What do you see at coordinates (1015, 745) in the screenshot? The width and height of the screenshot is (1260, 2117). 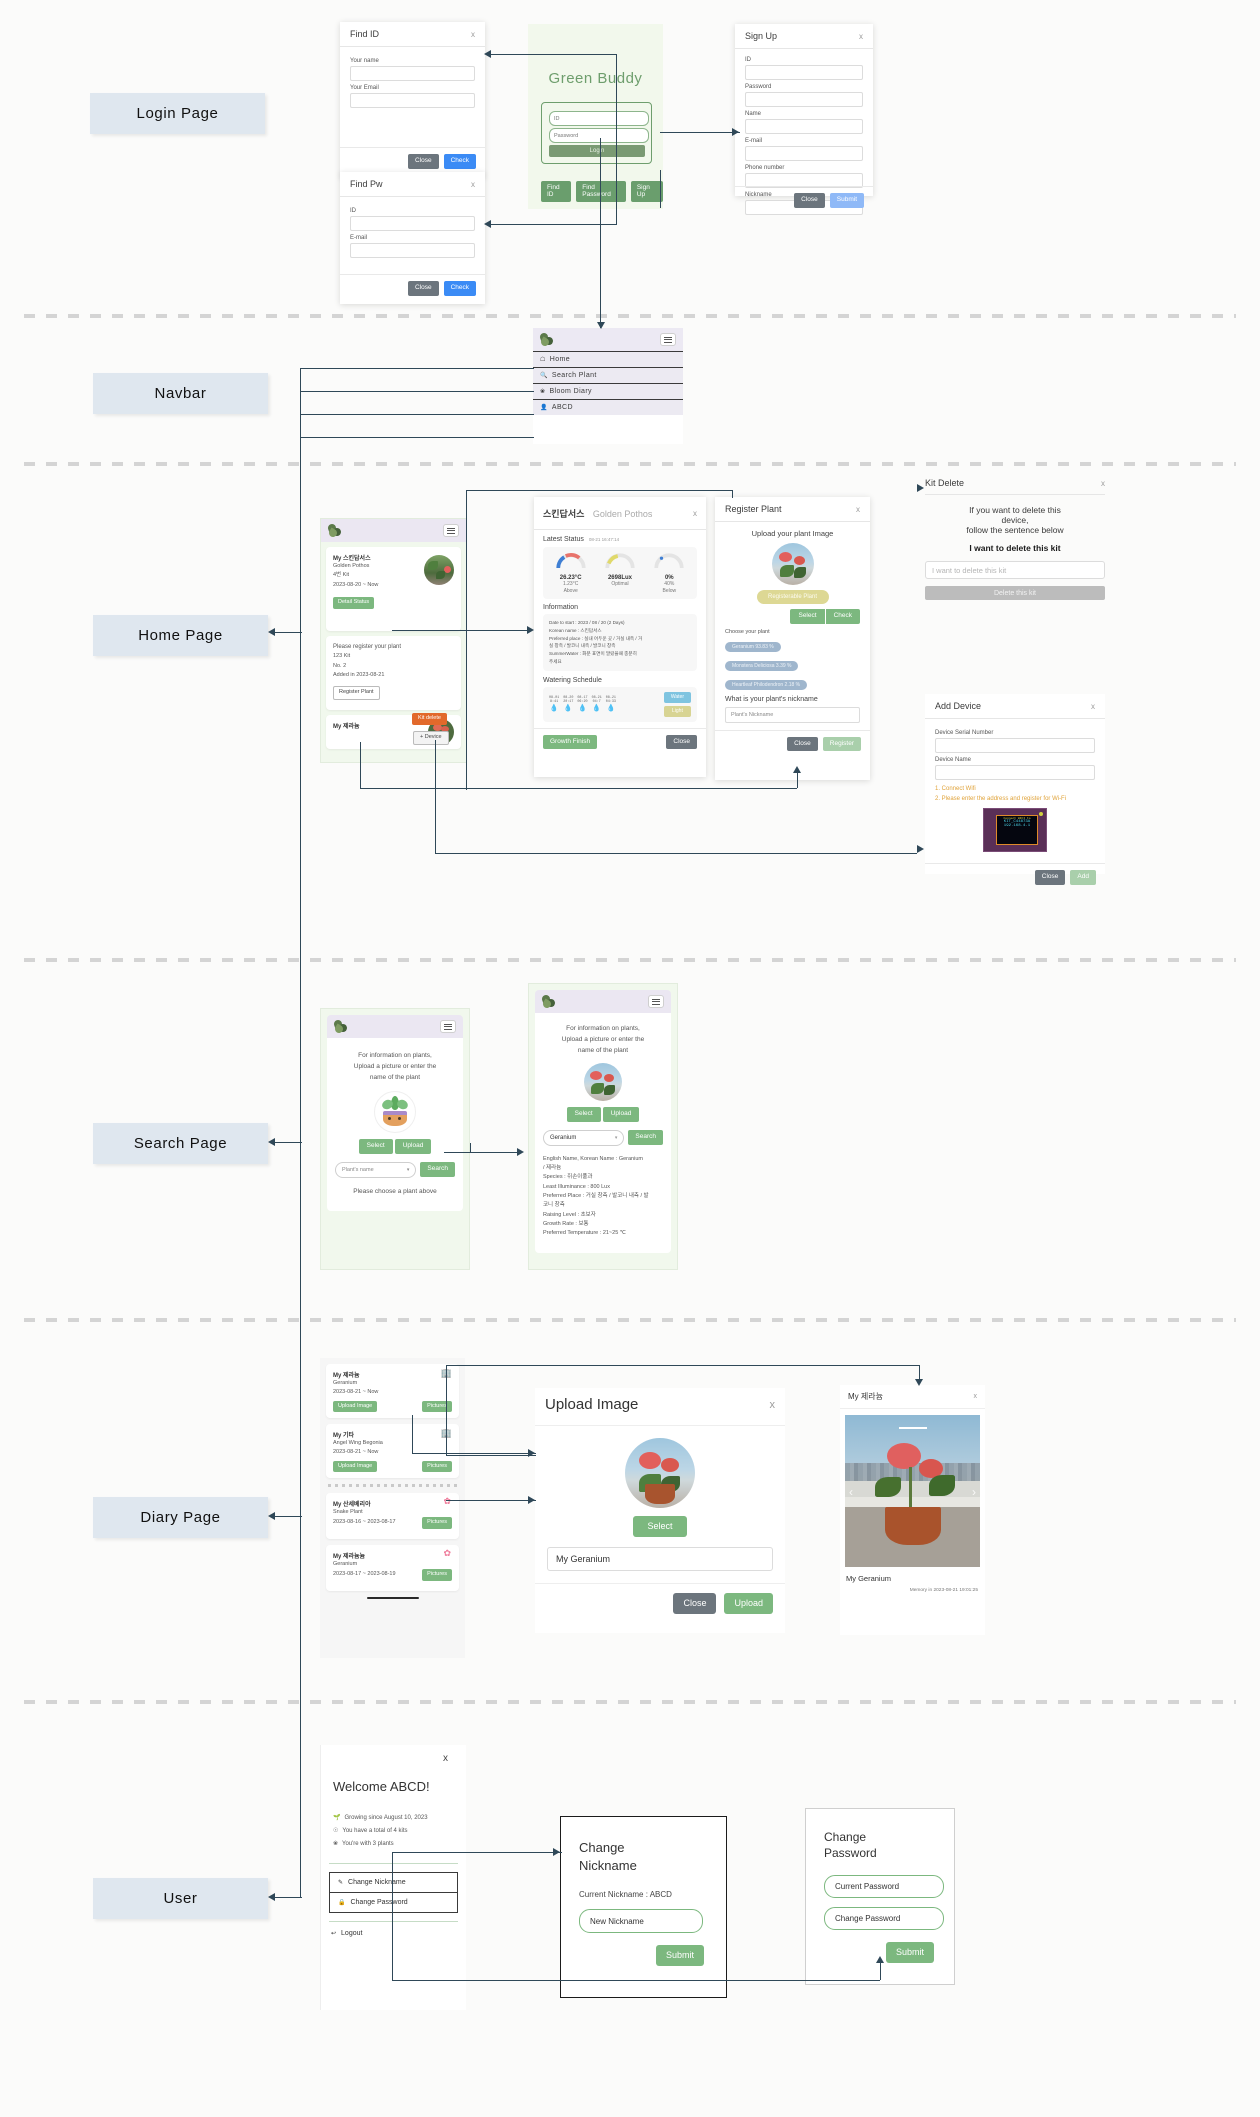 I see `device-serial-input` at bounding box center [1015, 745].